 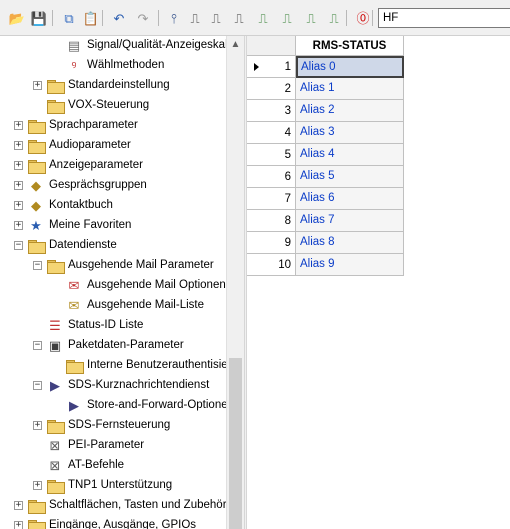 I want to click on signal-meter-icon: ▤, so click(x=74, y=45).